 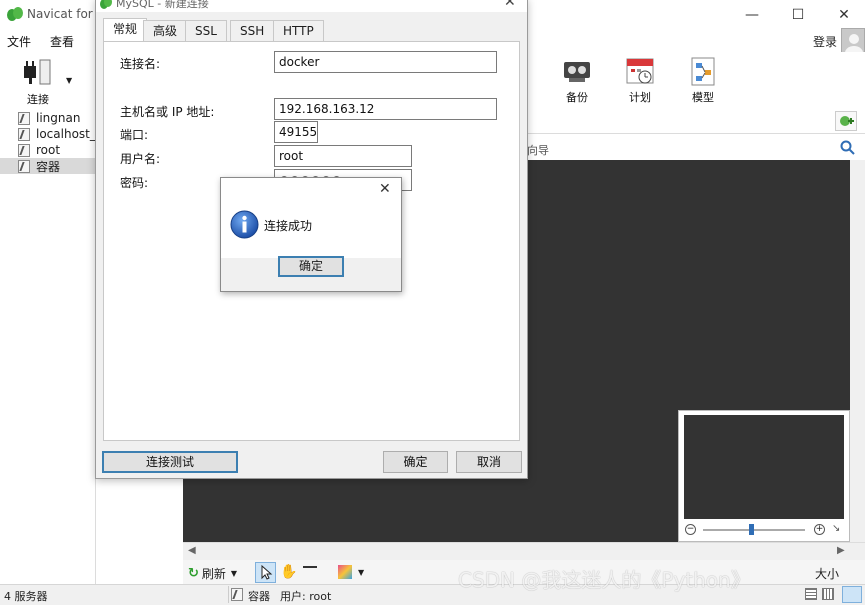 What do you see at coordinates (640, 71) in the screenshot?
I see `calendar-clock-icon` at bounding box center [640, 71].